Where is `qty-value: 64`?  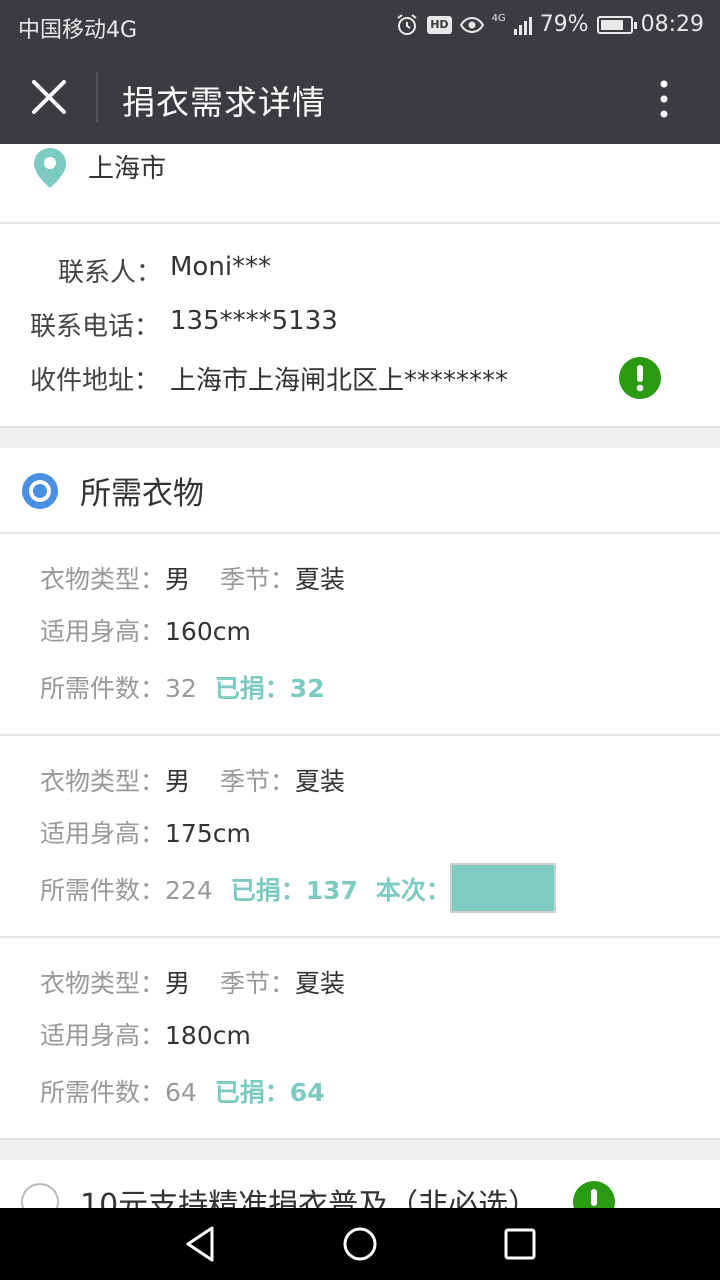
qty-value: 64 is located at coordinates (181, 1092).